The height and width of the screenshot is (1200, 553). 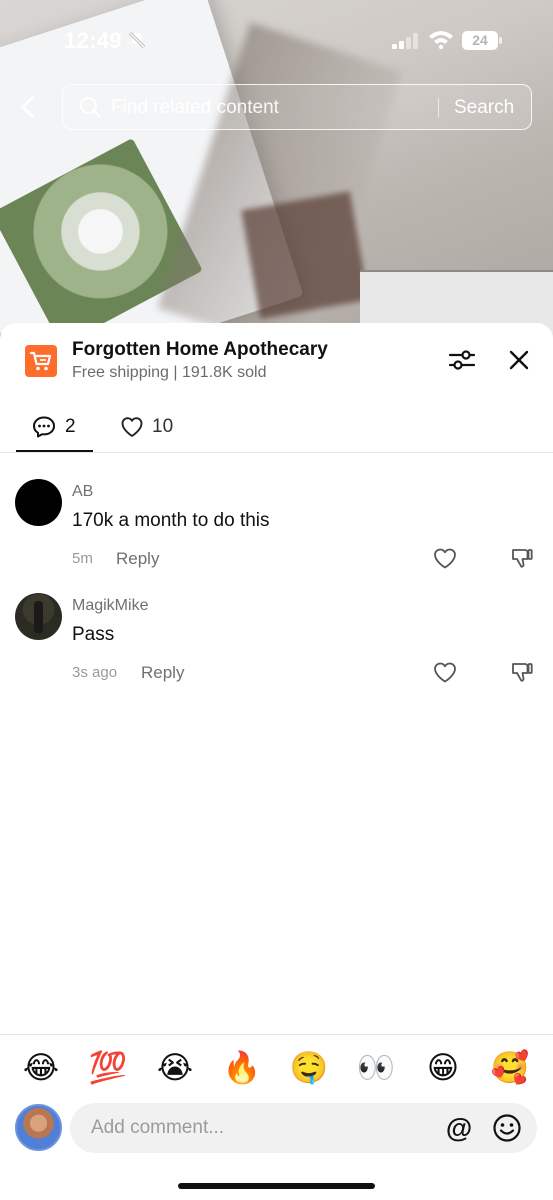 I want to click on search-bar: Find related content Search, so click(x=297, y=107).